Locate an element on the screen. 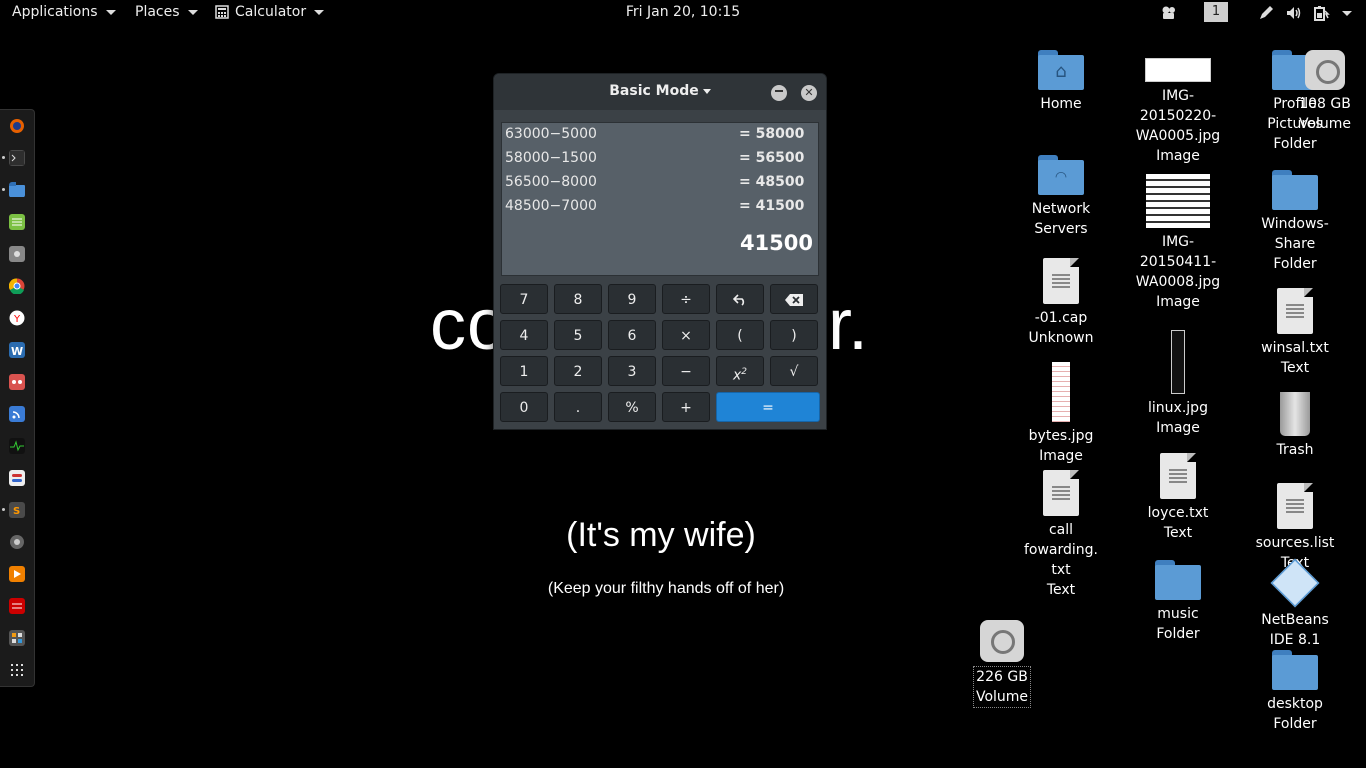  wallpaper-text-right: r. is located at coordinates (848, 325).